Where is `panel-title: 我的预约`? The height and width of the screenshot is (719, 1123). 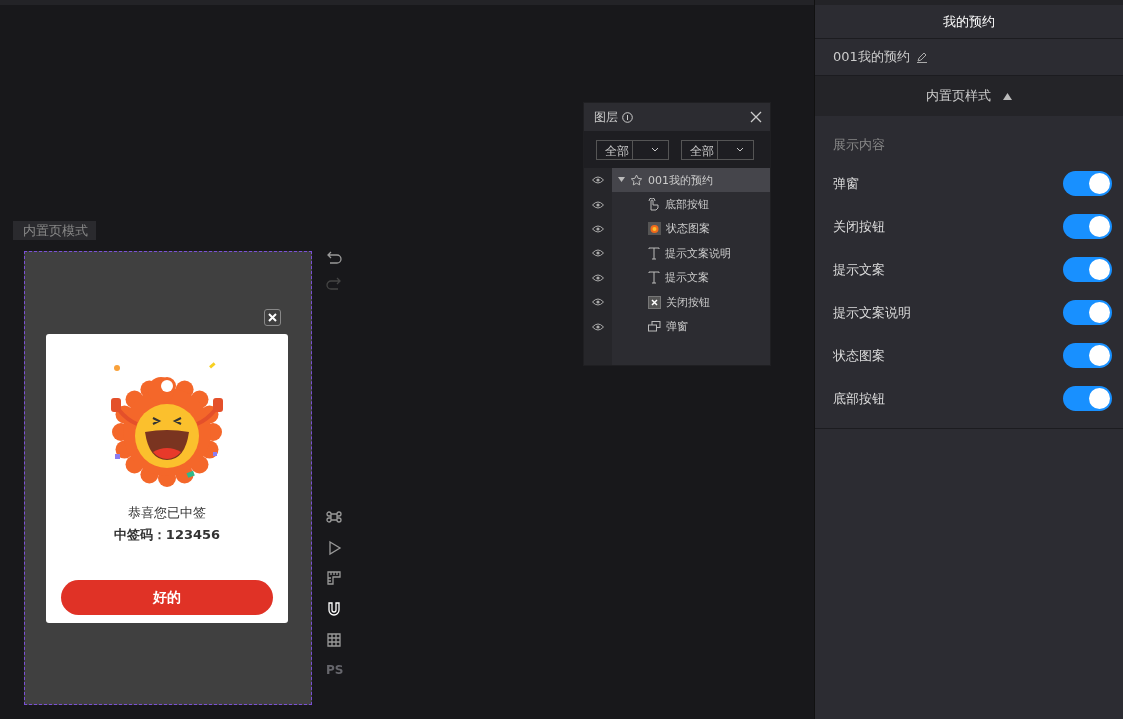
panel-title: 我的预约 is located at coordinates (969, 19).